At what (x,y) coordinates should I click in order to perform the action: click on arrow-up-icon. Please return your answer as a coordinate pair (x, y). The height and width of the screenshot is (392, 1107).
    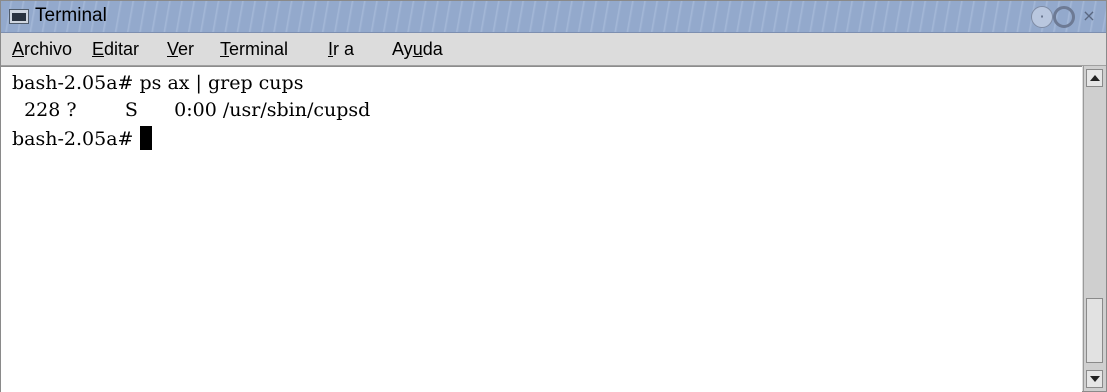
    Looking at the image, I should click on (1094, 78).